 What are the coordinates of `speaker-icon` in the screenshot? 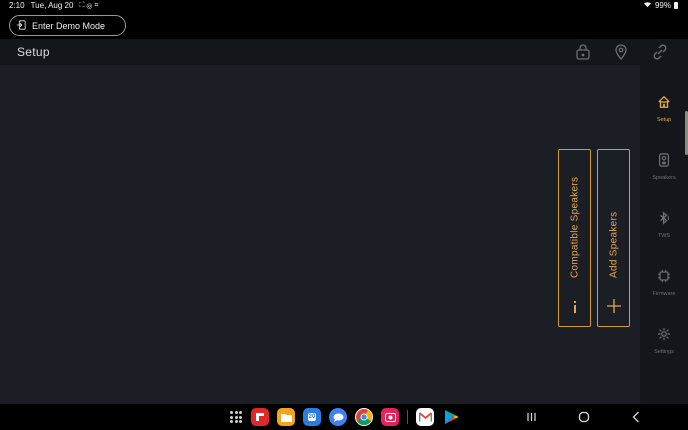 It's located at (664, 162).